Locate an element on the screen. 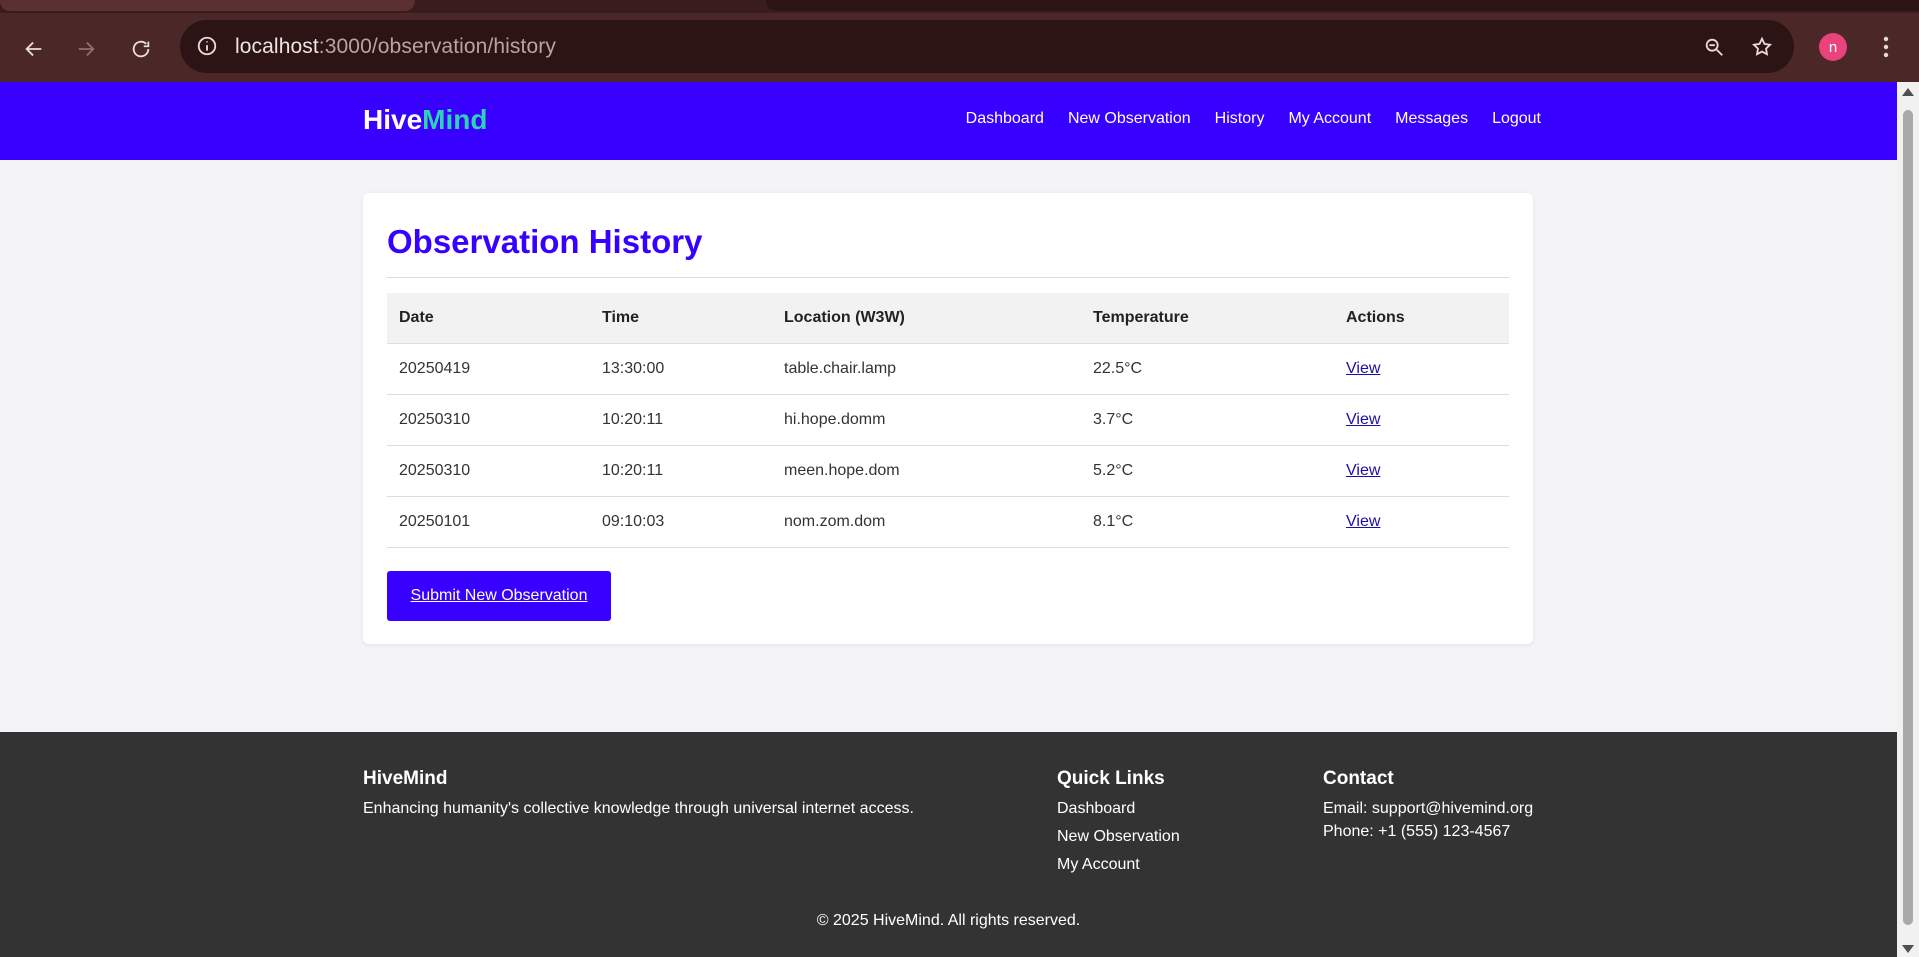 Image resolution: width=1919 pixels, height=957 pixels. forward-icon is located at coordinates (86, 49).